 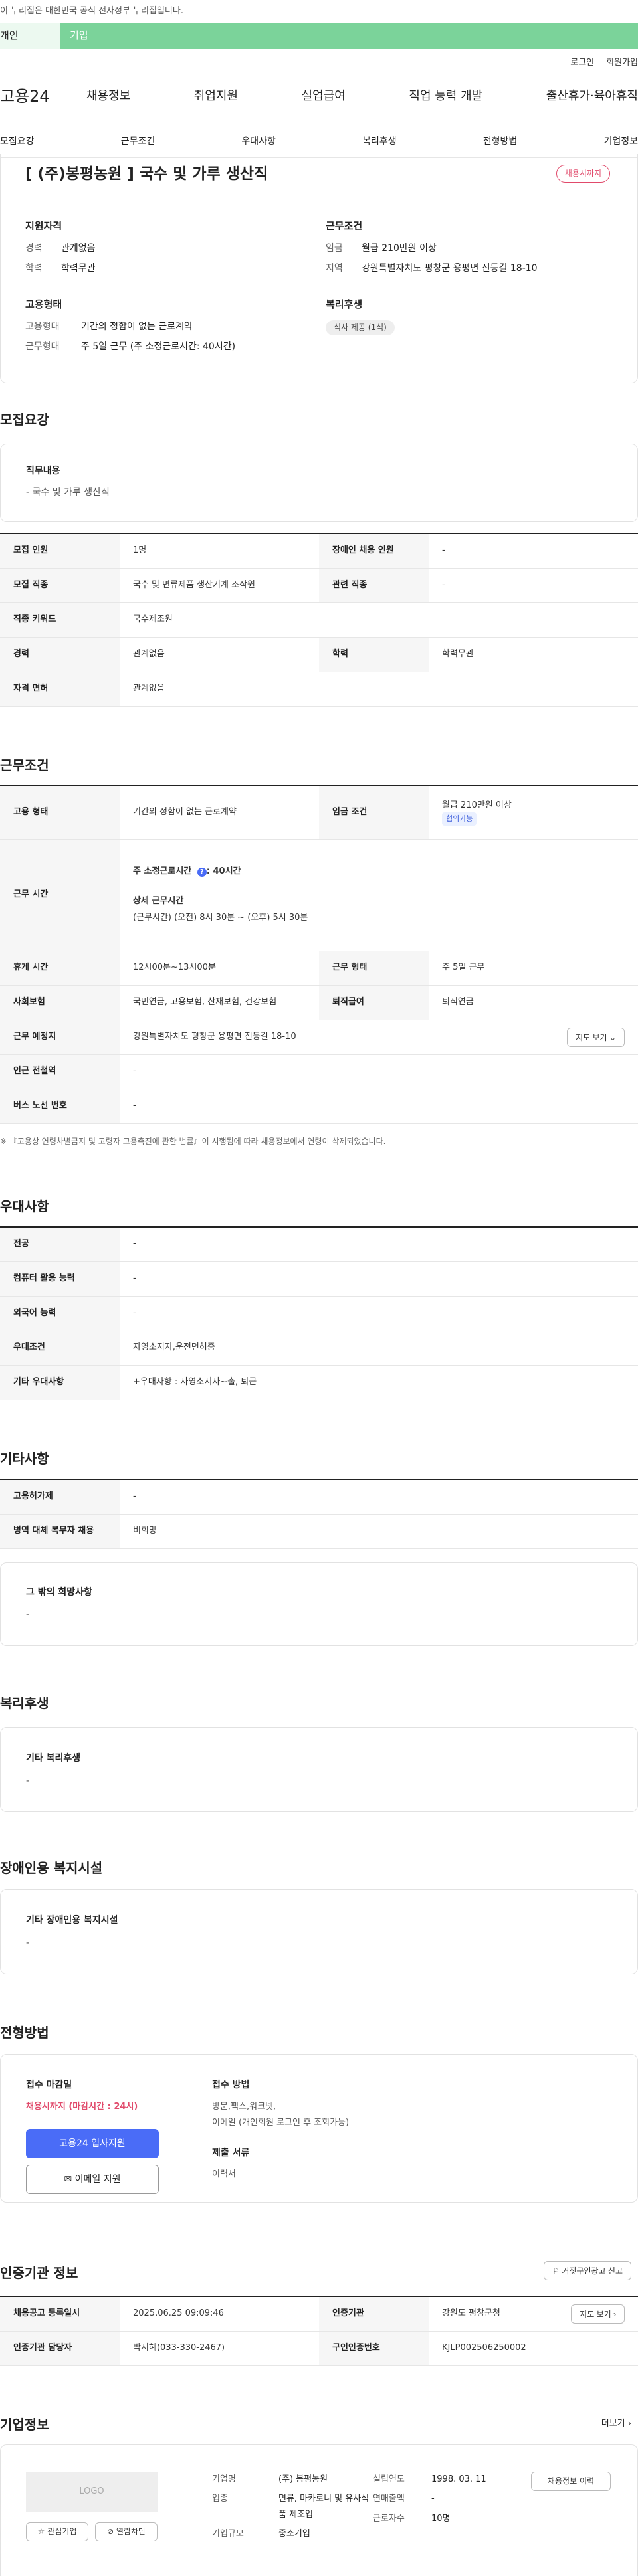 What do you see at coordinates (324, 96) in the screenshot?
I see `nav-unemployment: 실업급여` at bounding box center [324, 96].